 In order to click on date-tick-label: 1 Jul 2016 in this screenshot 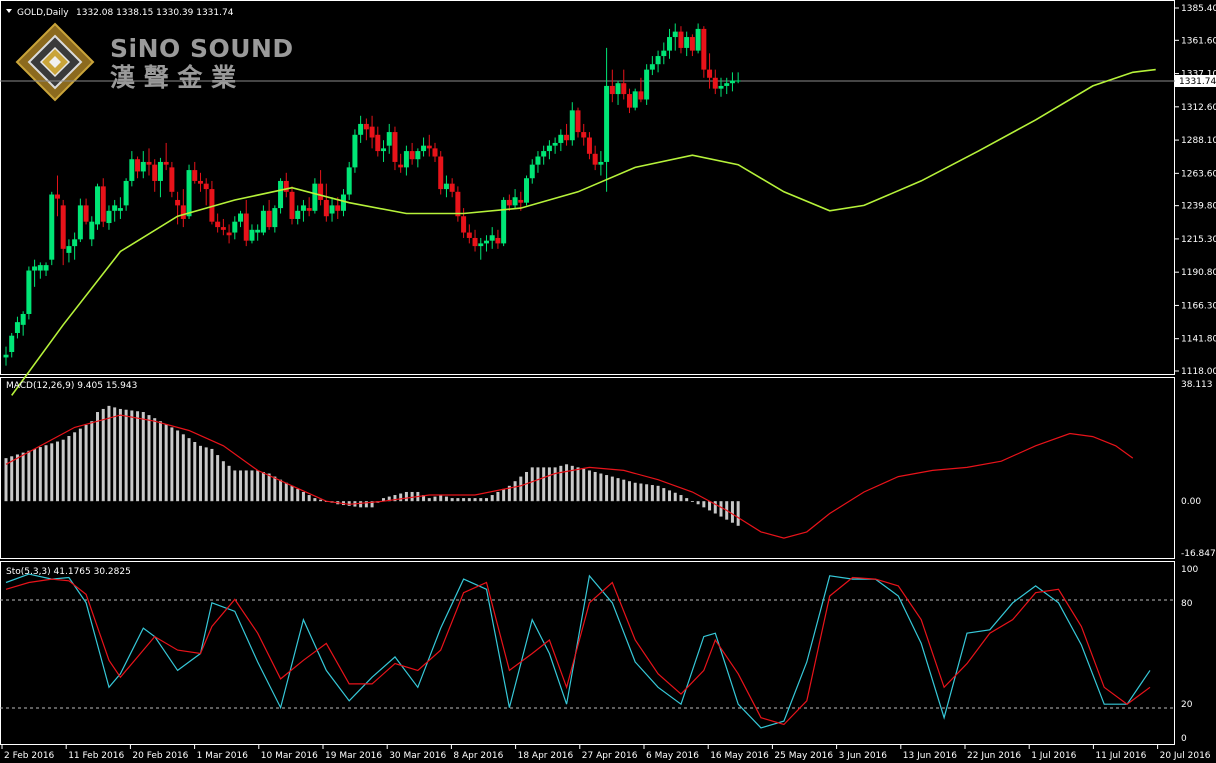, I will do `click(1053, 756)`.